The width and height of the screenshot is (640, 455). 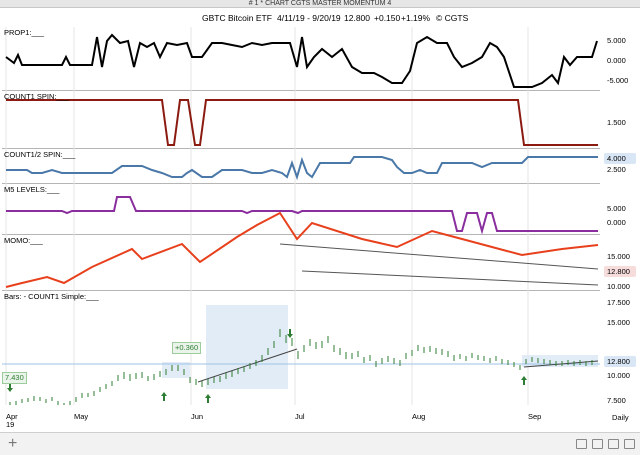 What do you see at coordinates (320, 4) in the screenshot?
I see `window-title: # 1 * CHART CGTS MASTER MOMENTUM 4` at bounding box center [320, 4].